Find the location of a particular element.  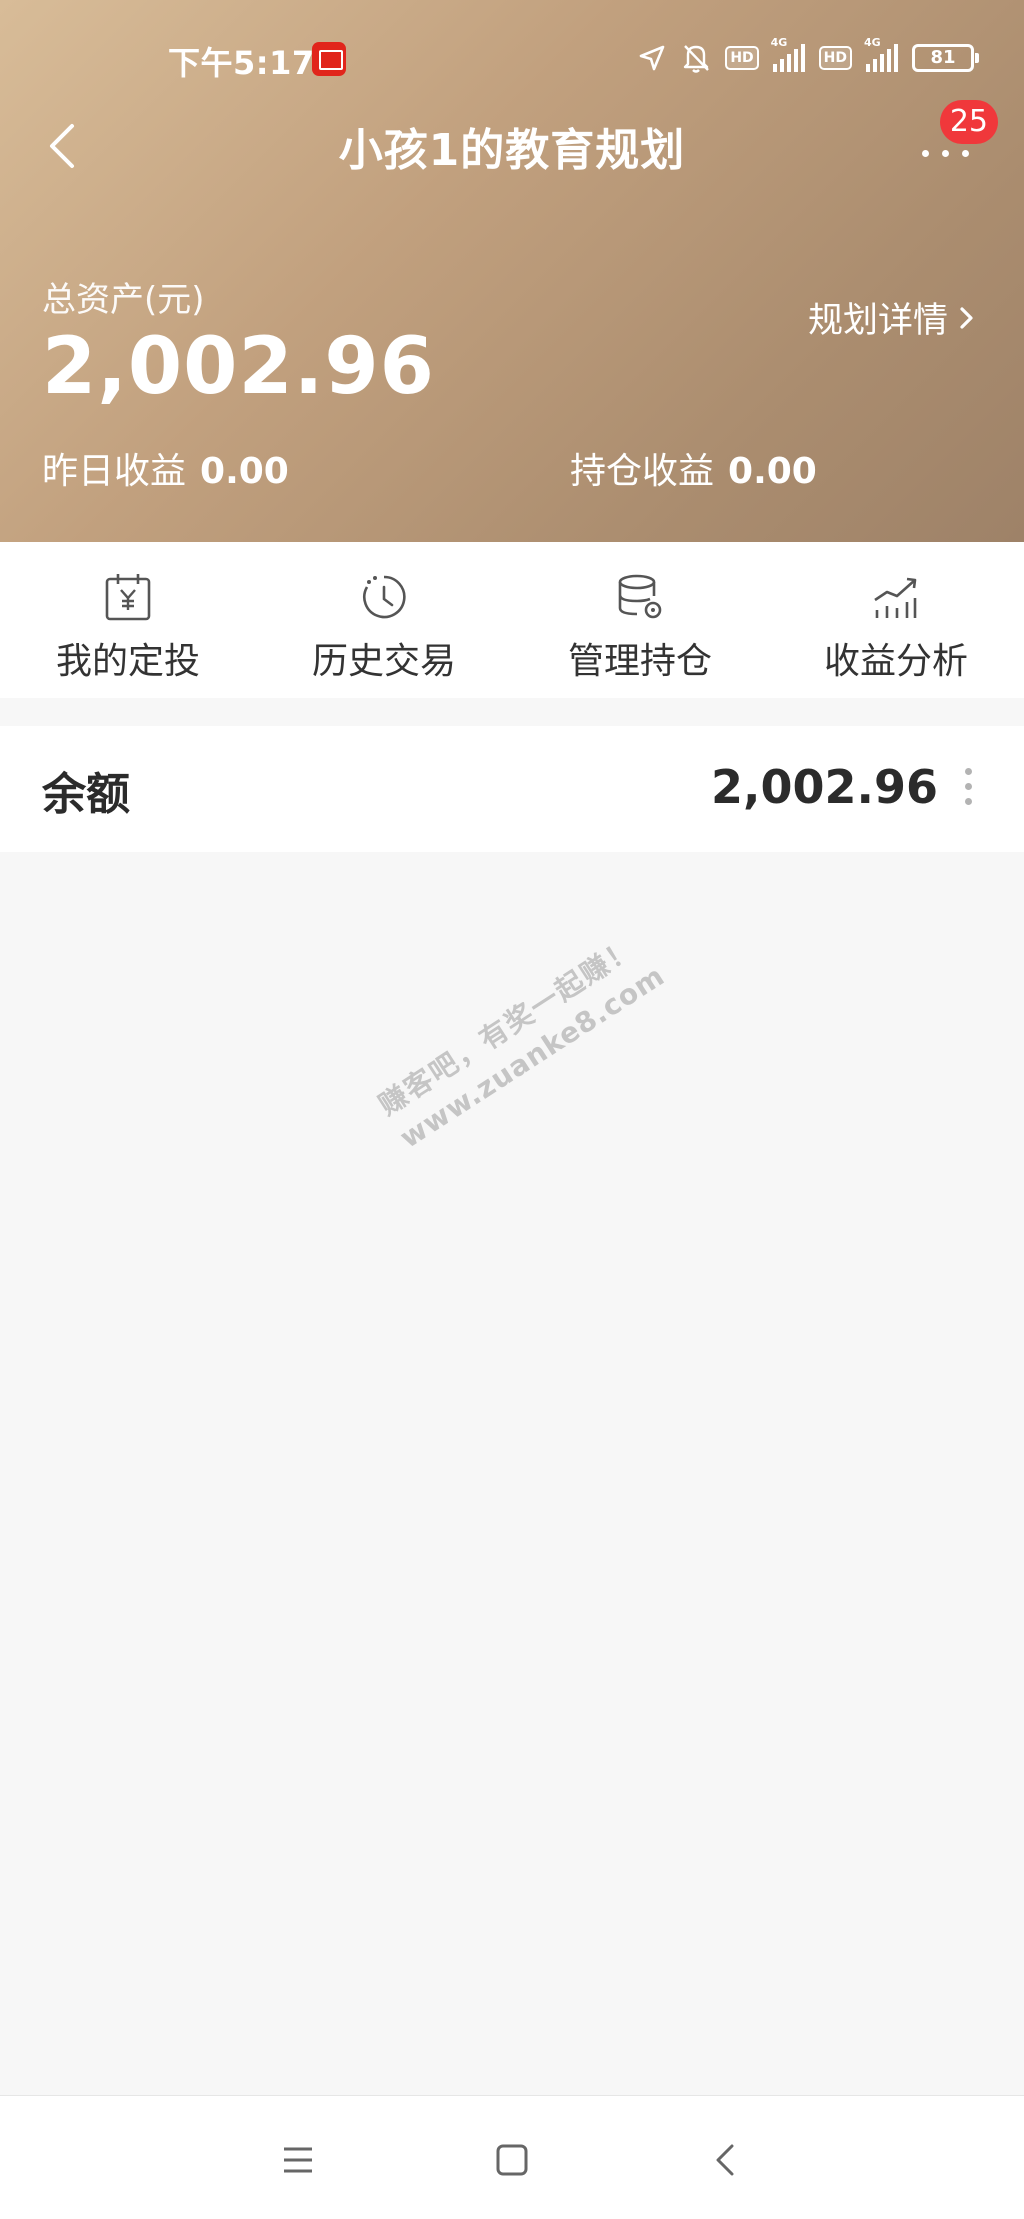

balance-row: 余额 2,002.96 is located at coordinates (512, 789).